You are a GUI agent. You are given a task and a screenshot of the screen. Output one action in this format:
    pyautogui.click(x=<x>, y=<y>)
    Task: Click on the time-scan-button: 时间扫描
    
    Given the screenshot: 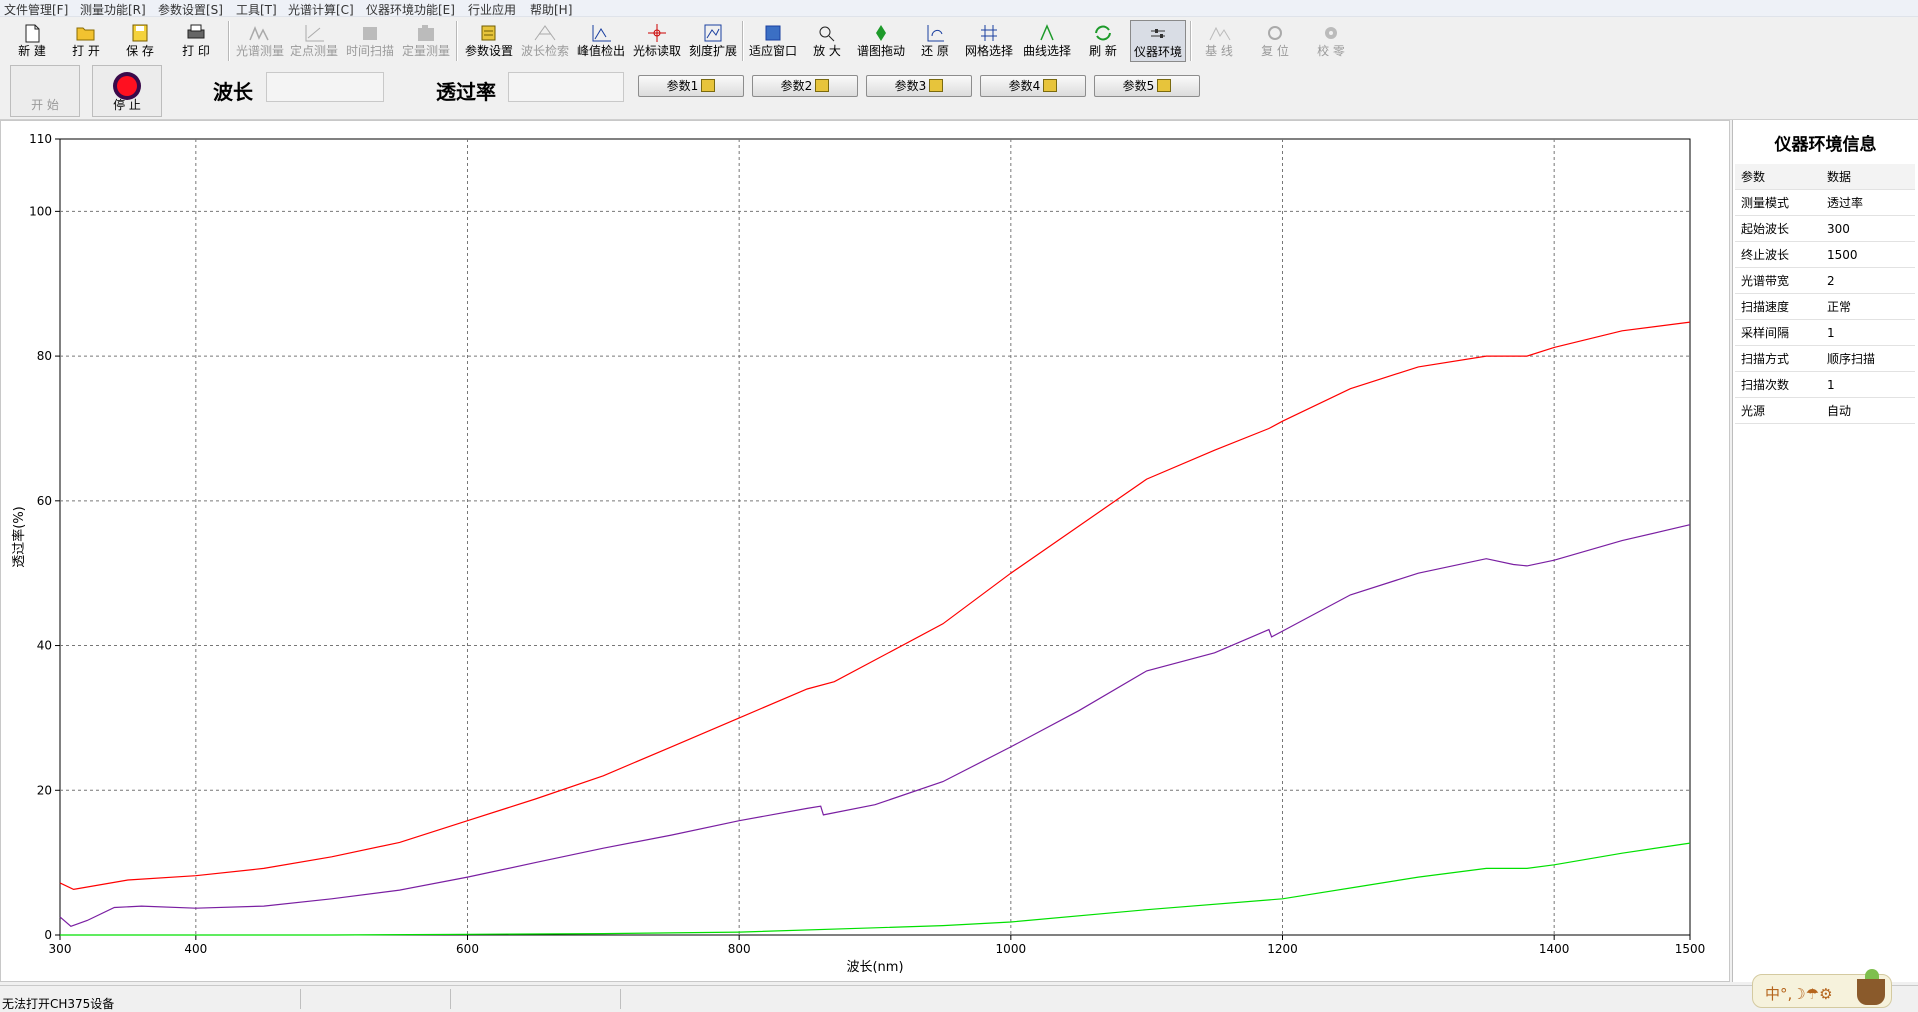 What is the action you would take?
    pyautogui.click(x=370, y=41)
    